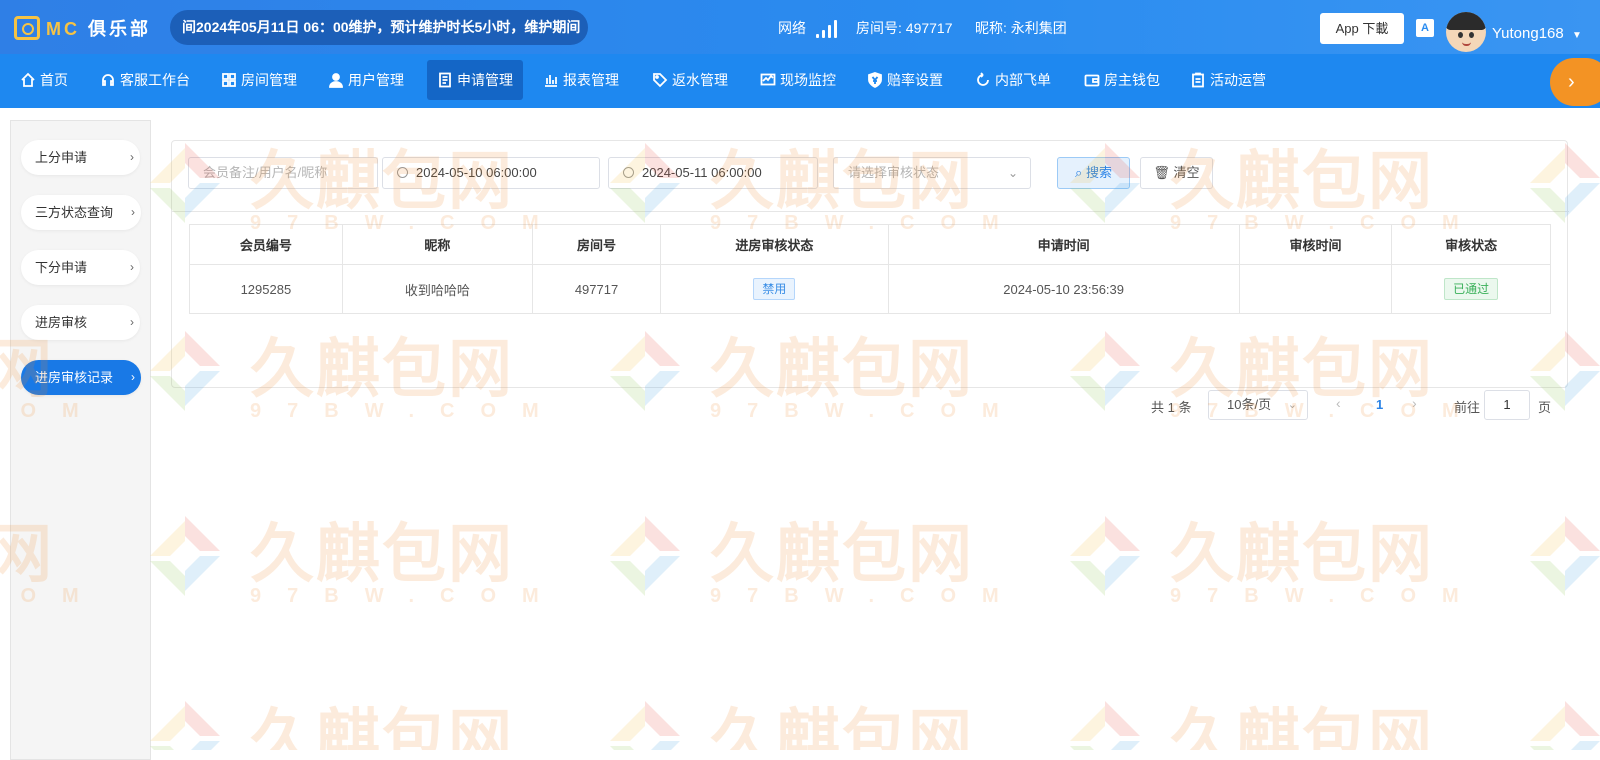 This screenshot has height=760, width=1600. What do you see at coordinates (1228, 80) in the screenshot?
I see `nav-item-events: 活动运营` at bounding box center [1228, 80].